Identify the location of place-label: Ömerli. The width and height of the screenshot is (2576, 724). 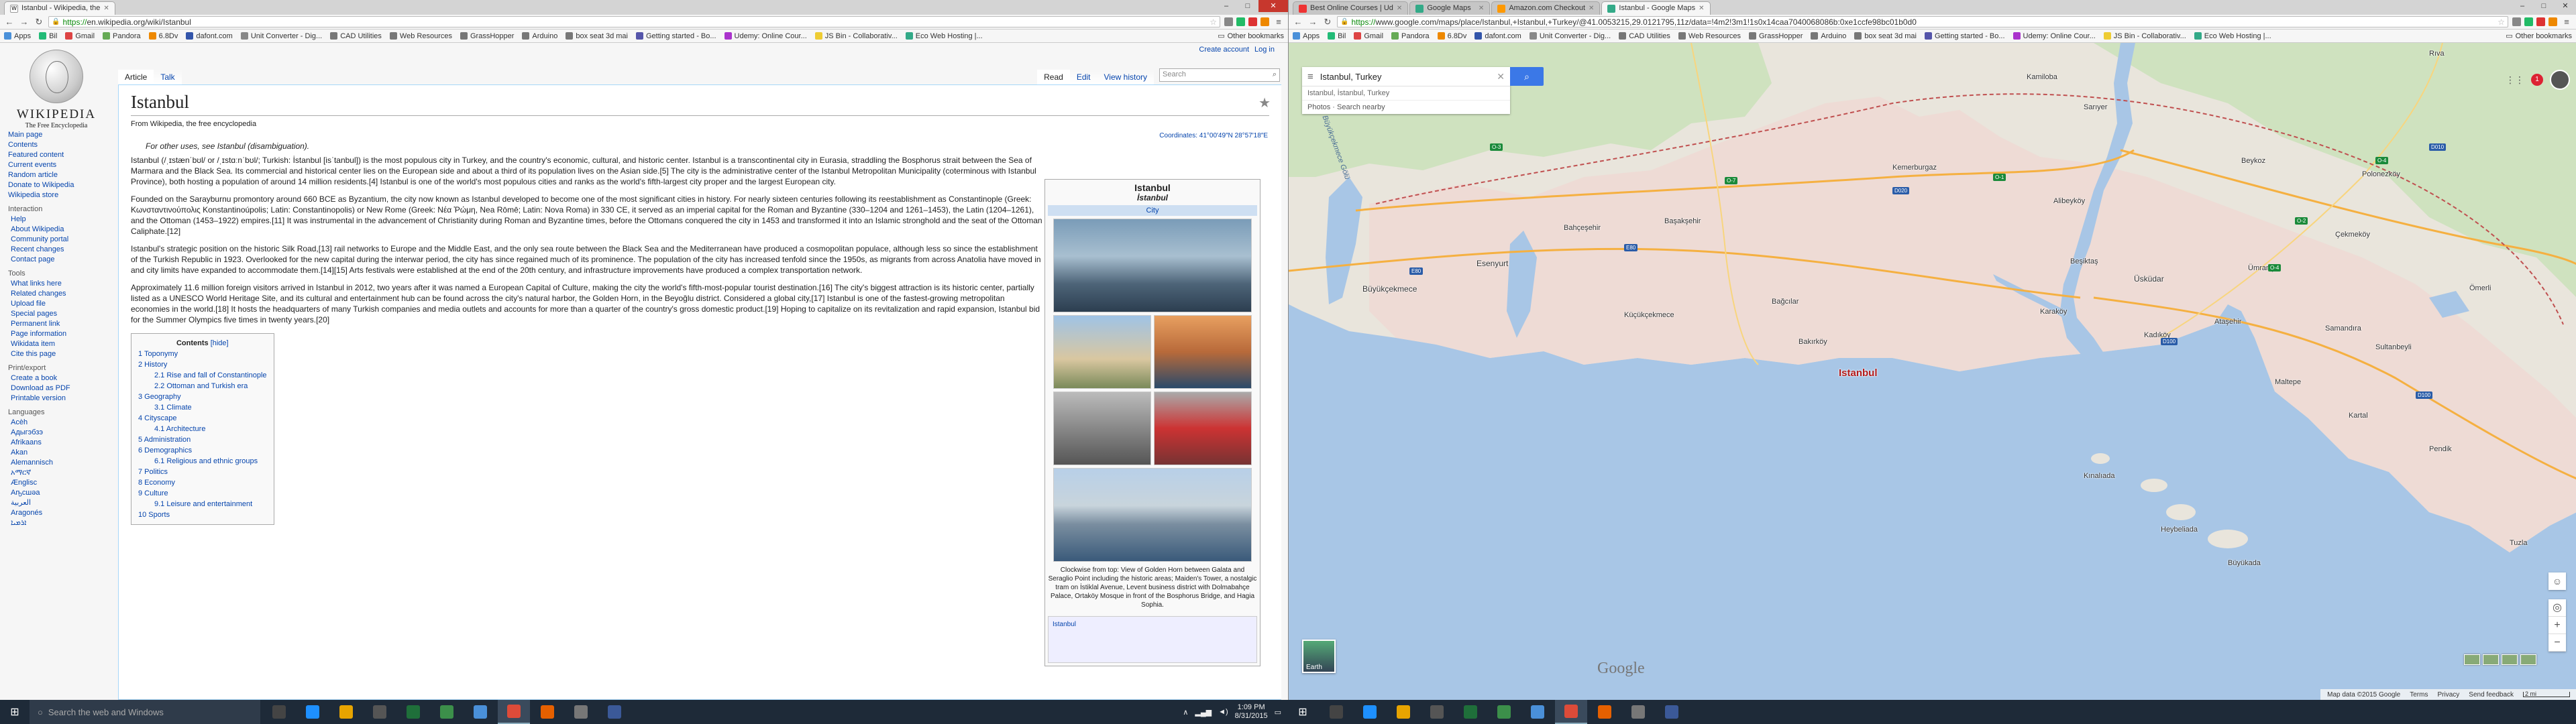
(2480, 288).